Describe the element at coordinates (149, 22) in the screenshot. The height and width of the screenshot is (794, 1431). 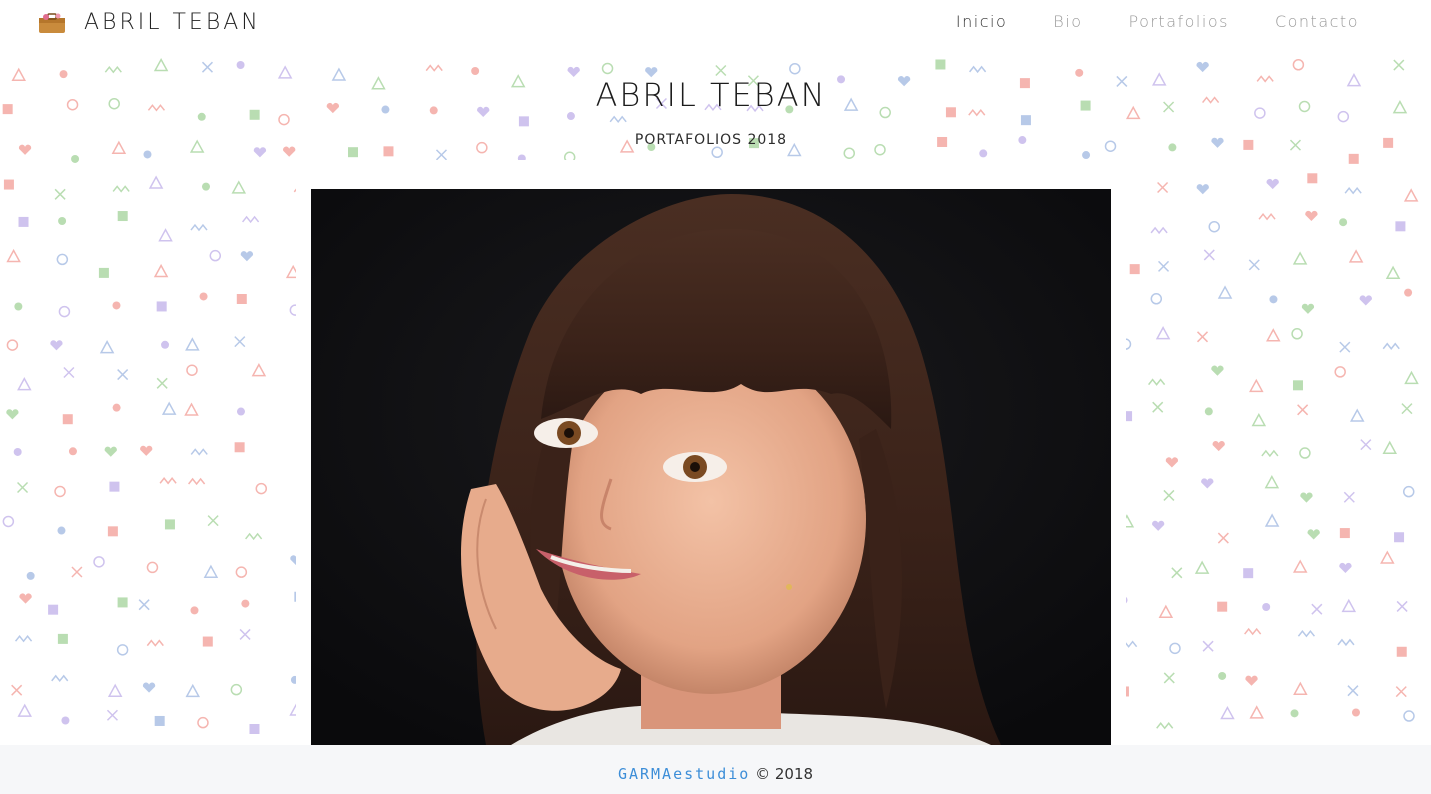
I see `brand: ABRIL TEBAN` at that location.